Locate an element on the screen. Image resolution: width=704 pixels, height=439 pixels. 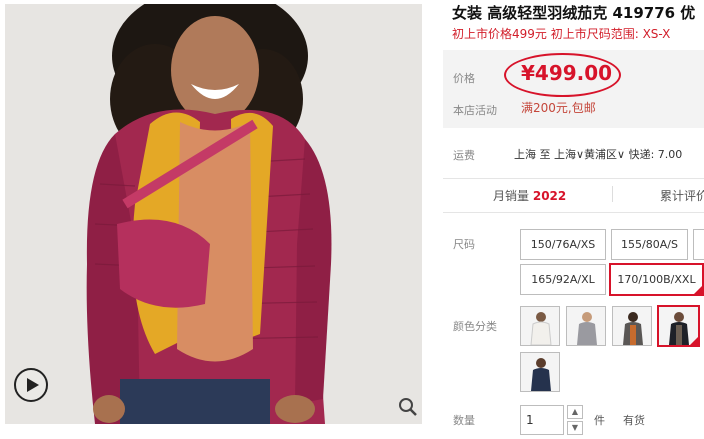
product-subtitle: 初上市价格499元 初上市尺码范围: XS-X is located at coordinates (561, 34).